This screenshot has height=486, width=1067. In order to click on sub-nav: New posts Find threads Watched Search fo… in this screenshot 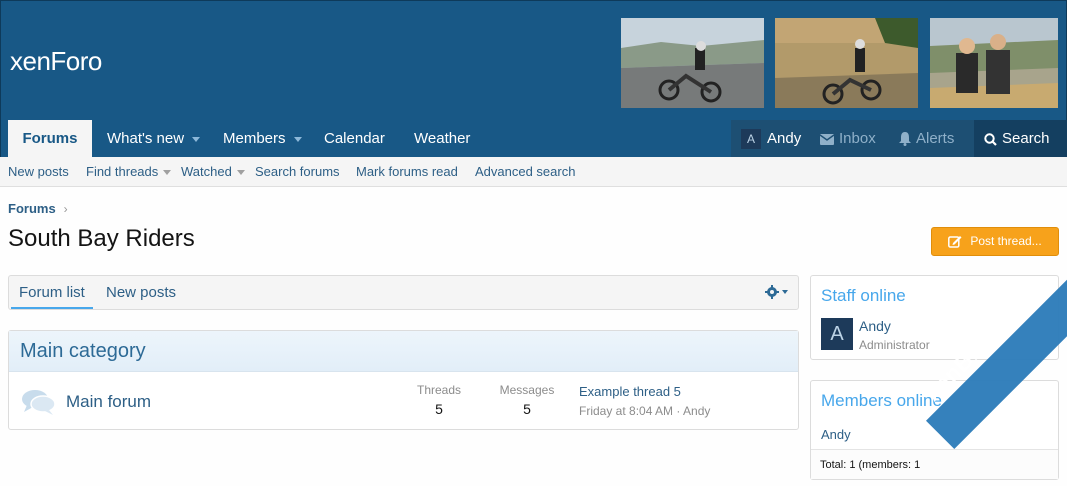, I will do `click(533, 172)`.